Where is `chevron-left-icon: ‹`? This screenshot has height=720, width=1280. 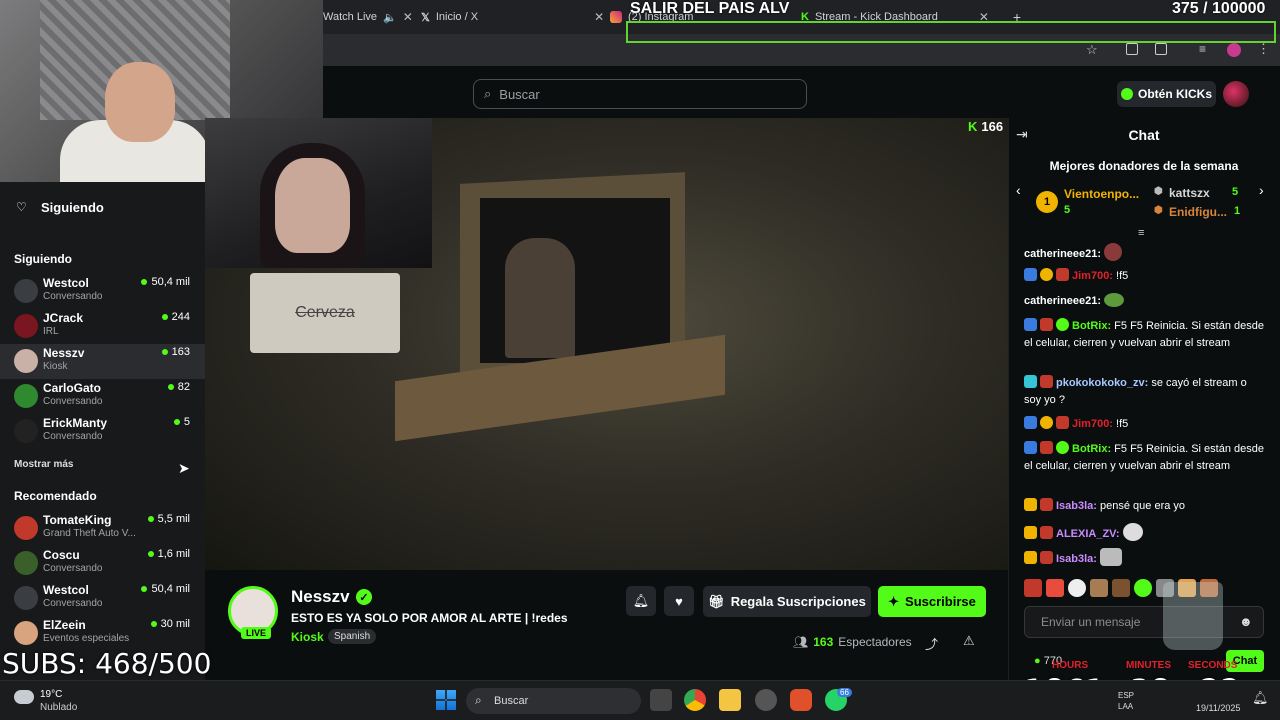
chevron-left-icon: ‹ is located at coordinates (1018, 190).